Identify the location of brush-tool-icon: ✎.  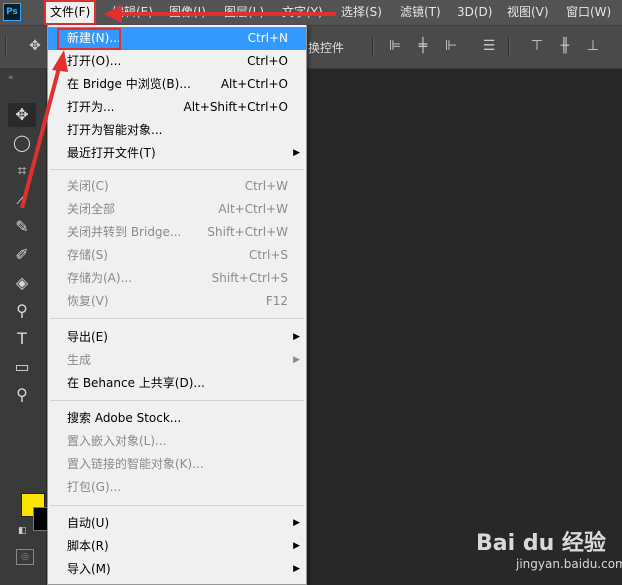
(22, 227).